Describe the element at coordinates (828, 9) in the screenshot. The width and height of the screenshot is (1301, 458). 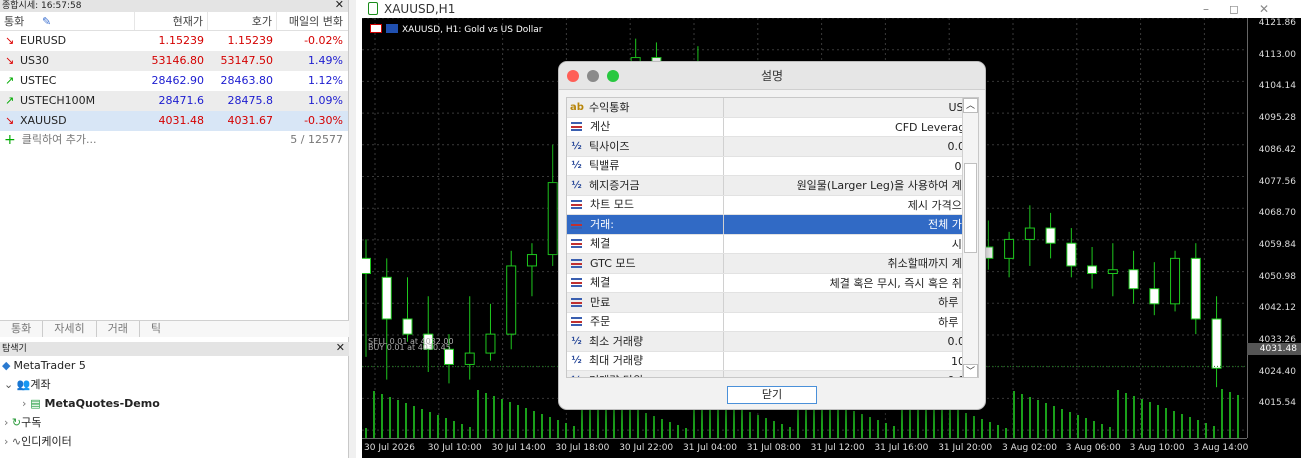
I see `chart-titlebar: XAUUSD,H1 –◻✕` at that location.